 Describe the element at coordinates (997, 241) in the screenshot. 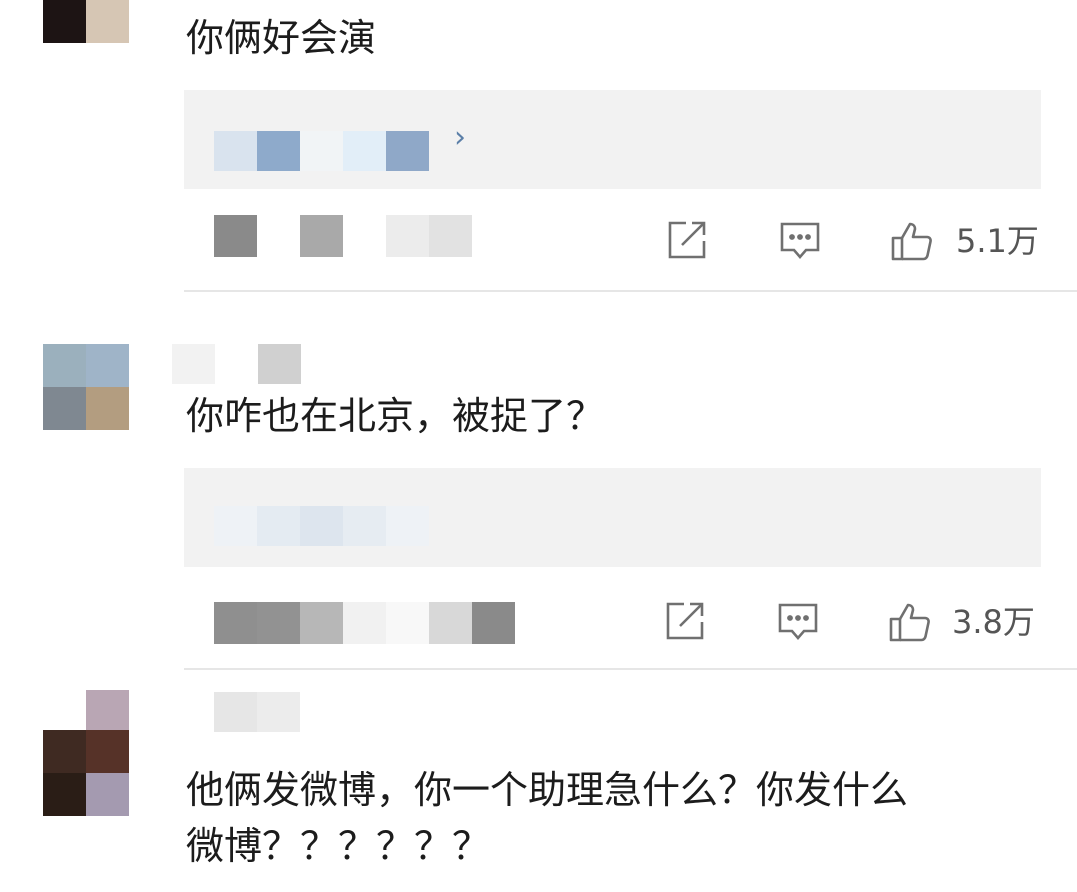

I see `like-count: 5.1万` at that location.